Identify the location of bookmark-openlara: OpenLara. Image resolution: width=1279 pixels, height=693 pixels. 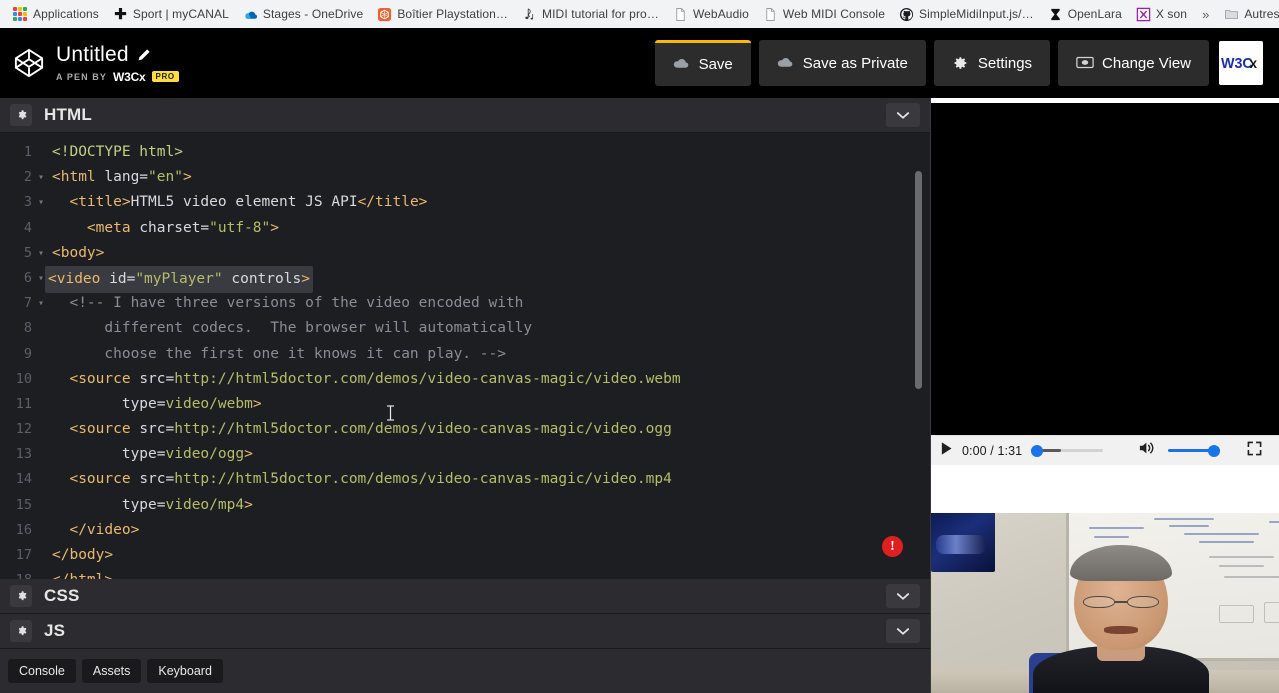
(1085, 14).